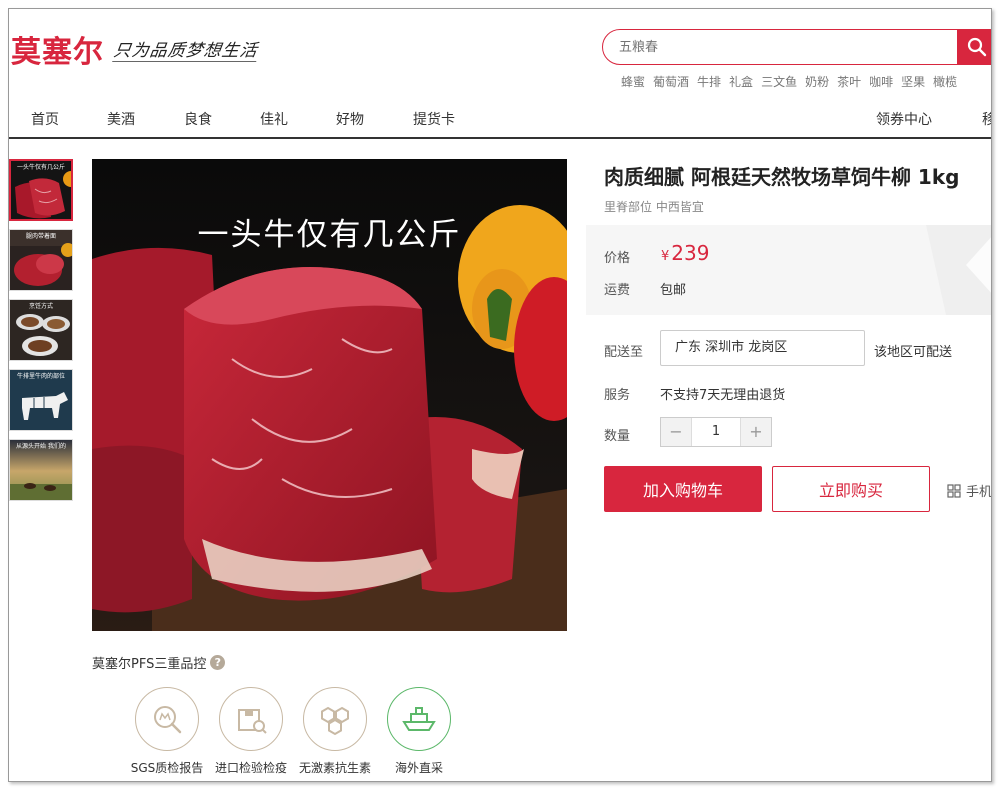  What do you see at coordinates (335, 719) in the screenshot?
I see `hexagon-molecule-icon` at bounding box center [335, 719].